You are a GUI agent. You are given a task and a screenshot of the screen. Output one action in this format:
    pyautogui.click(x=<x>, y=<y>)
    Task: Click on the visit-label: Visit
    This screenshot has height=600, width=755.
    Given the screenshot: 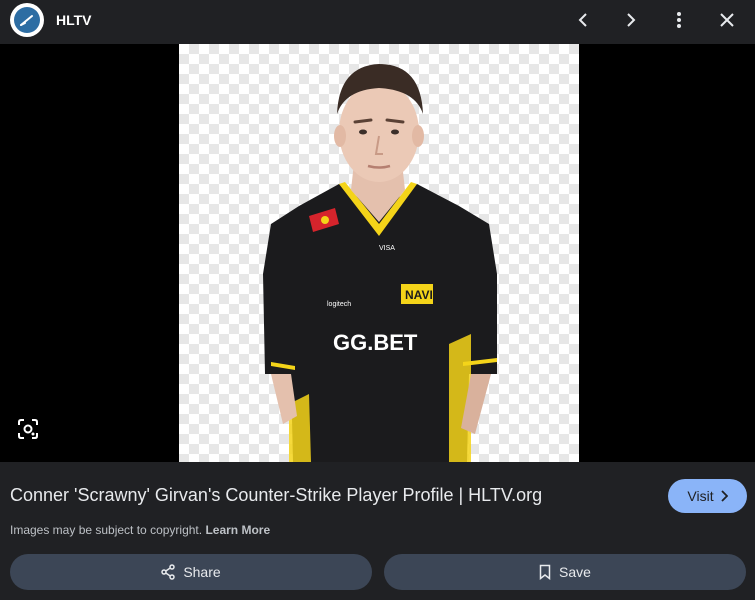 What is the action you would take?
    pyautogui.click(x=700, y=496)
    